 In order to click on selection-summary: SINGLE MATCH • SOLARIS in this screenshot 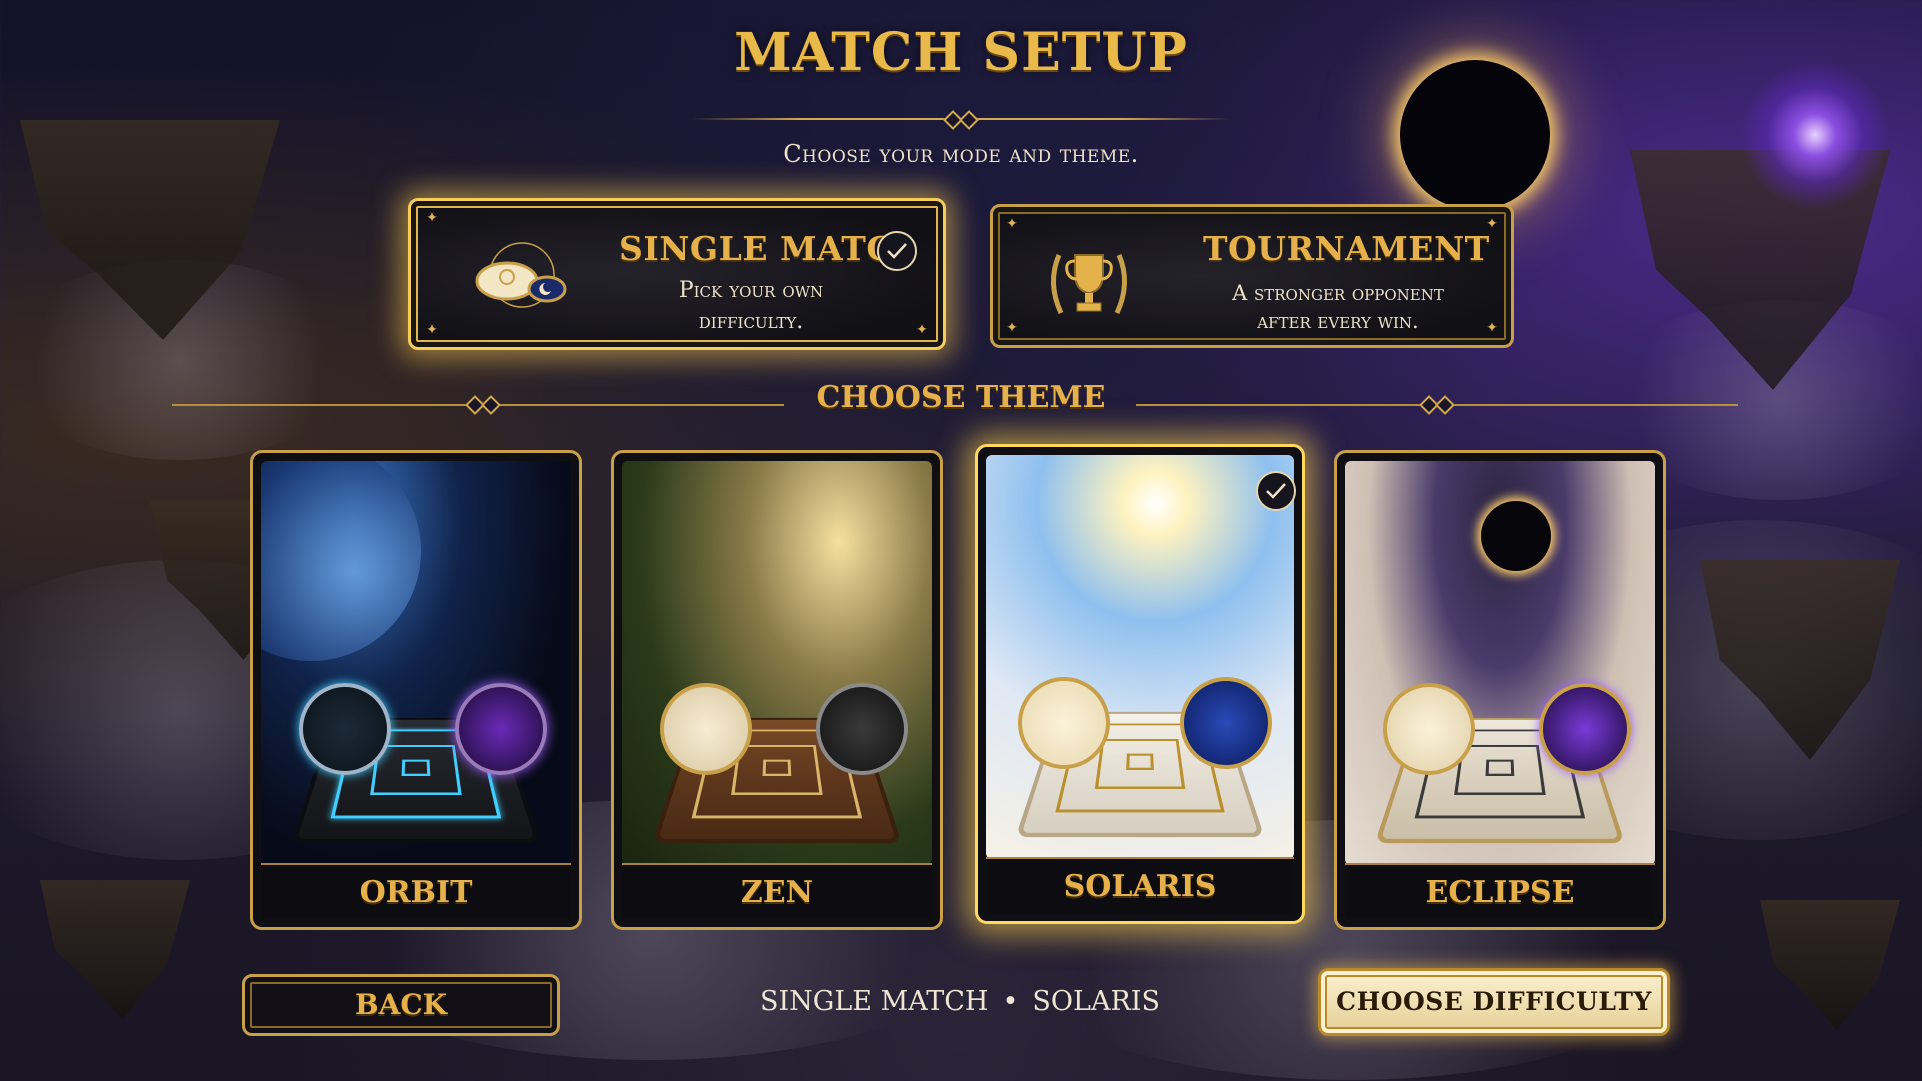, I will do `click(960, 1001)`.